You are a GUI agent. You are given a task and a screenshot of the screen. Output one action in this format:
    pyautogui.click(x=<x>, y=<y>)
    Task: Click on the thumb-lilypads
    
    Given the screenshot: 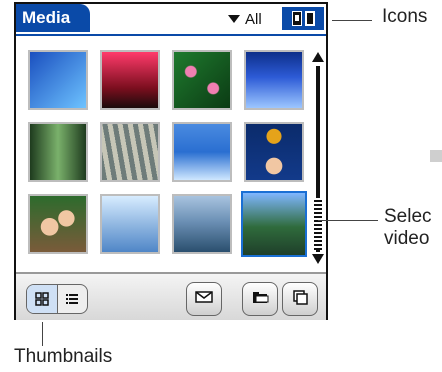 What is the action you would take?
    pyautogui.click(x=202, y=80)
    